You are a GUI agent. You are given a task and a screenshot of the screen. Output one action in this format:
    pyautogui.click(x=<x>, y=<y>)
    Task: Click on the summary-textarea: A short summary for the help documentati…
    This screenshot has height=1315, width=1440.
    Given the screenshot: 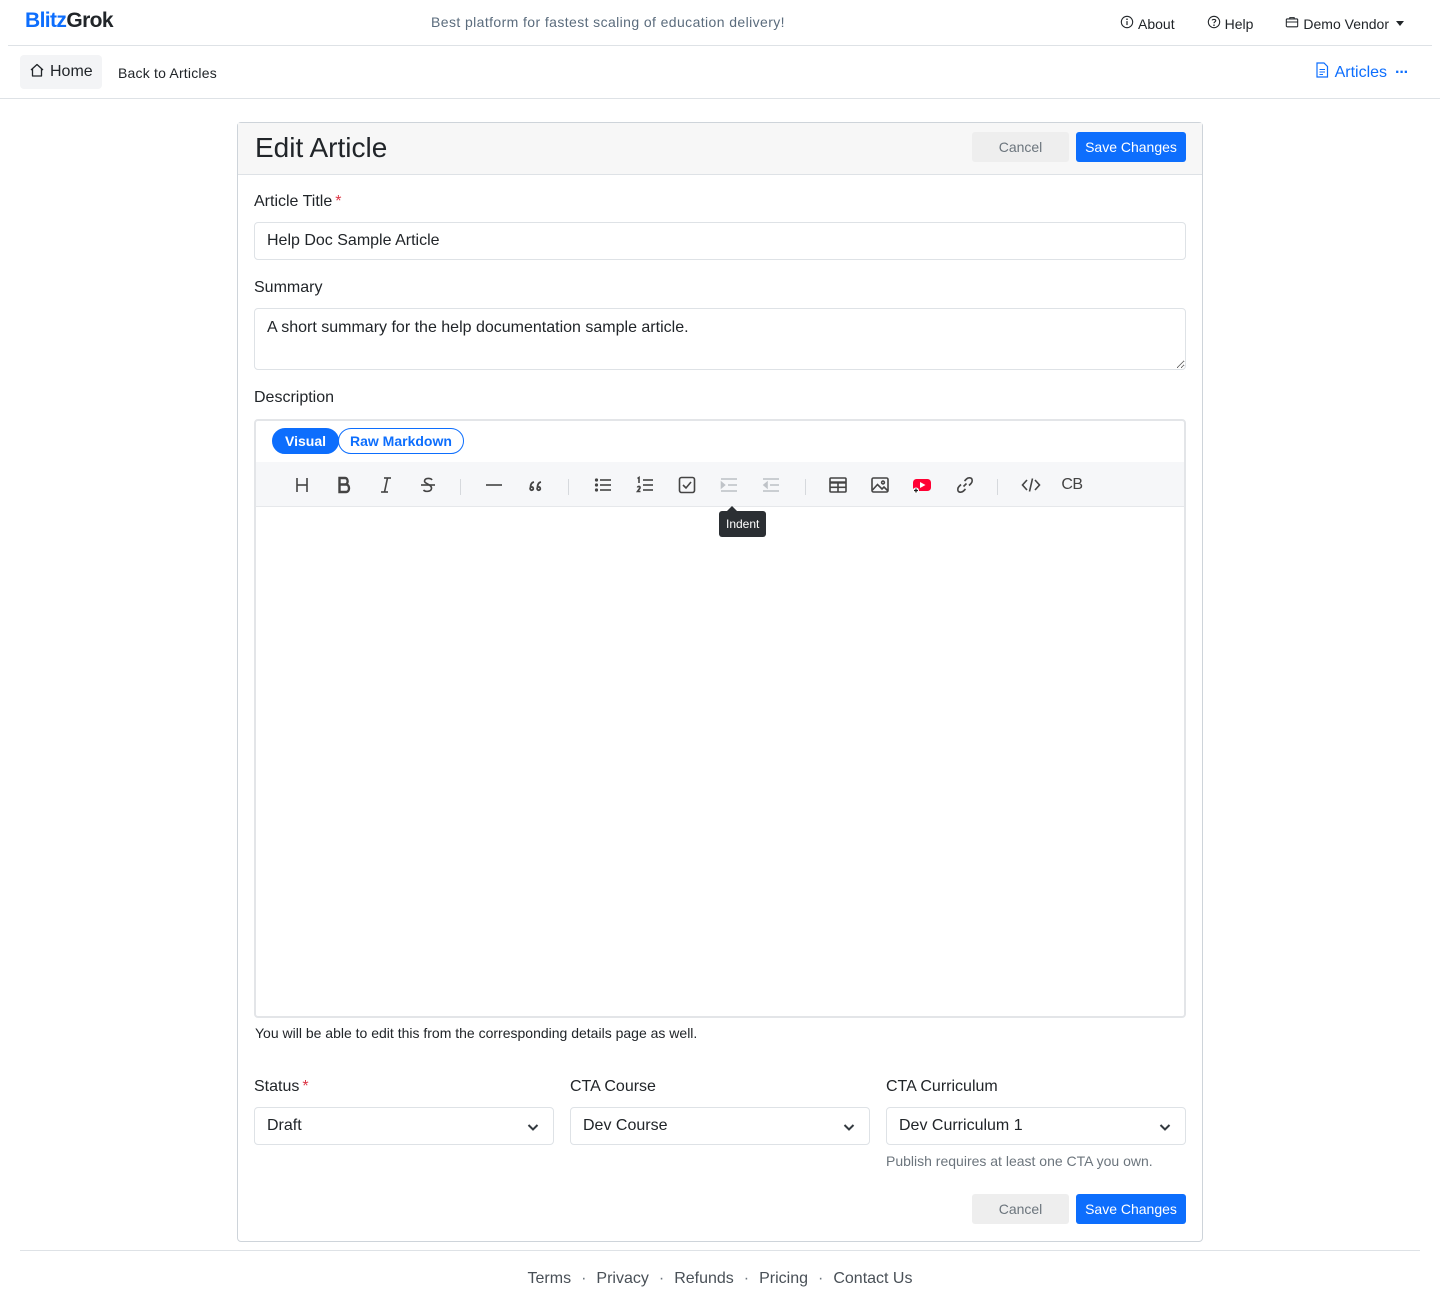 What is the action you would take?
    pyautogui.click(x=720, y=339)
    